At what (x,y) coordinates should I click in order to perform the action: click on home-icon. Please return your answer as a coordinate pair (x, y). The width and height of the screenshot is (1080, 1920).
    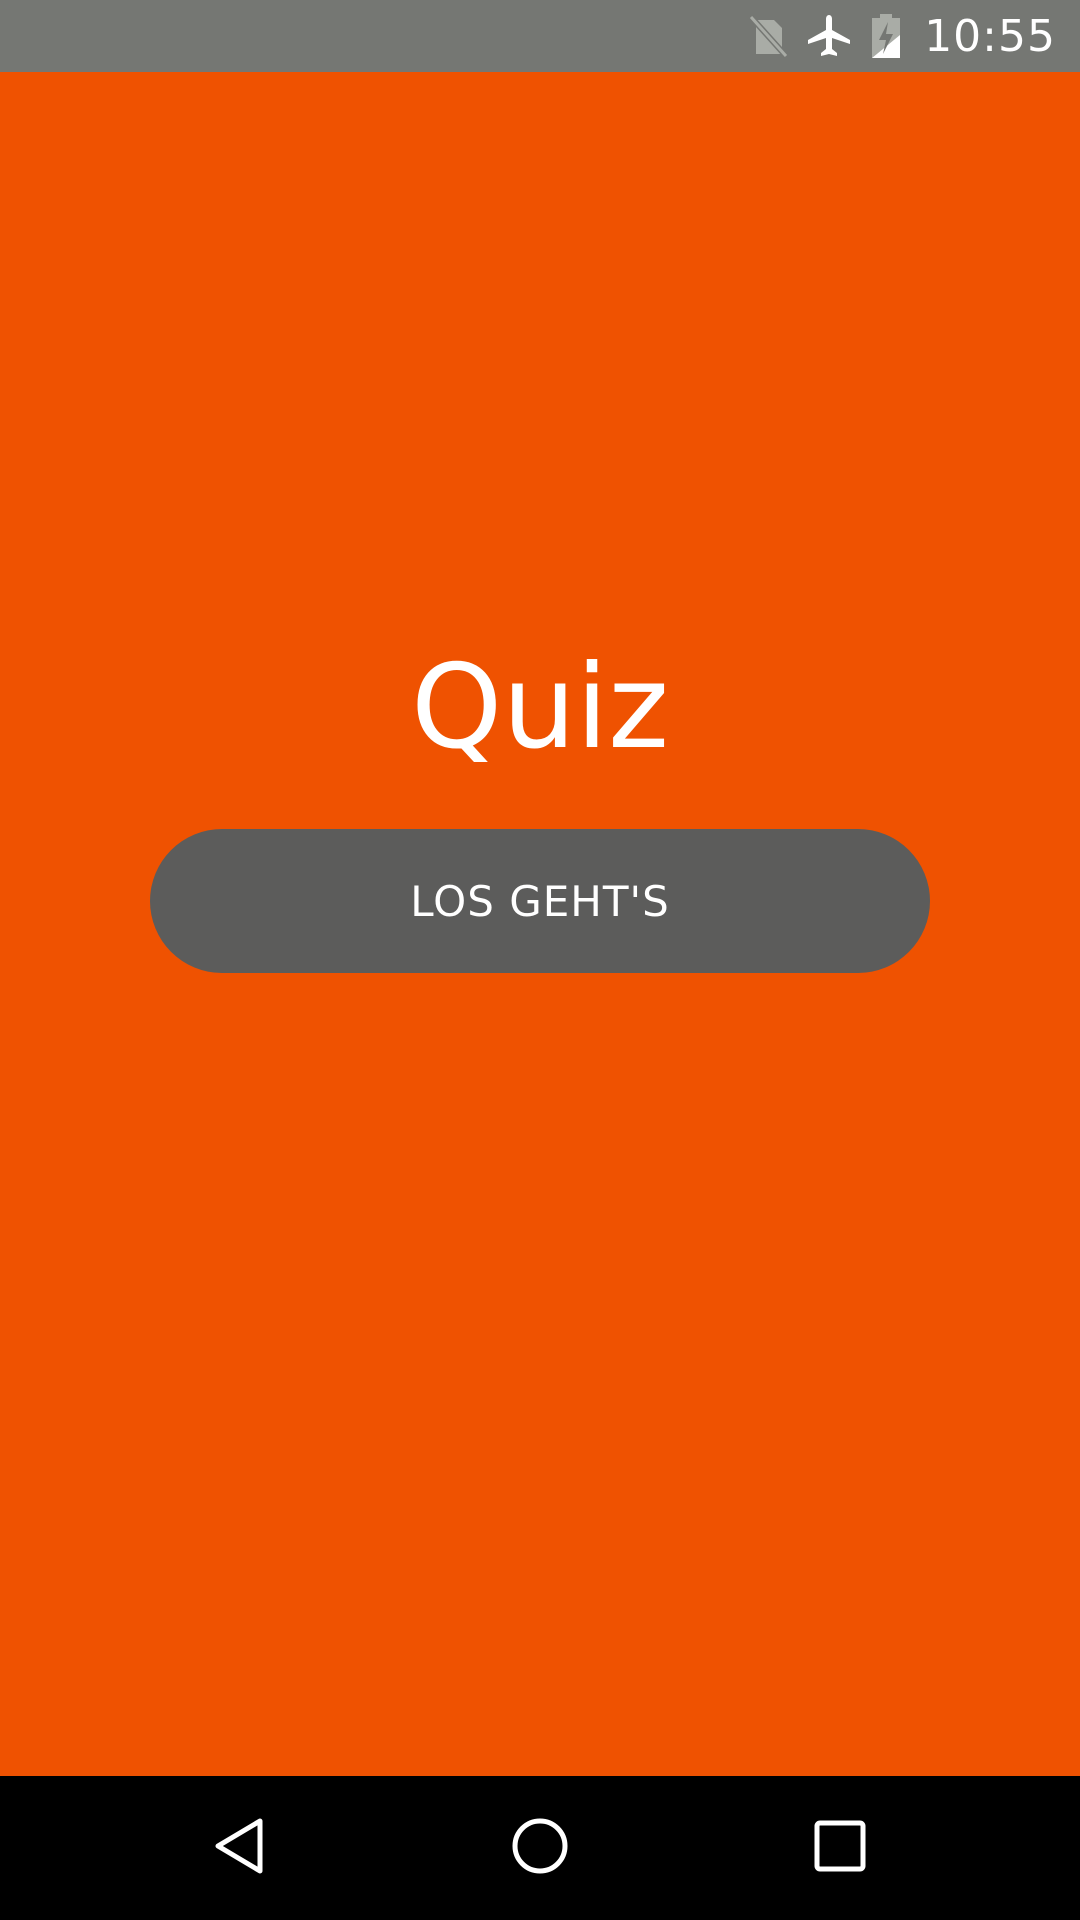
    Looking at the image, I should click on (540, 1848).